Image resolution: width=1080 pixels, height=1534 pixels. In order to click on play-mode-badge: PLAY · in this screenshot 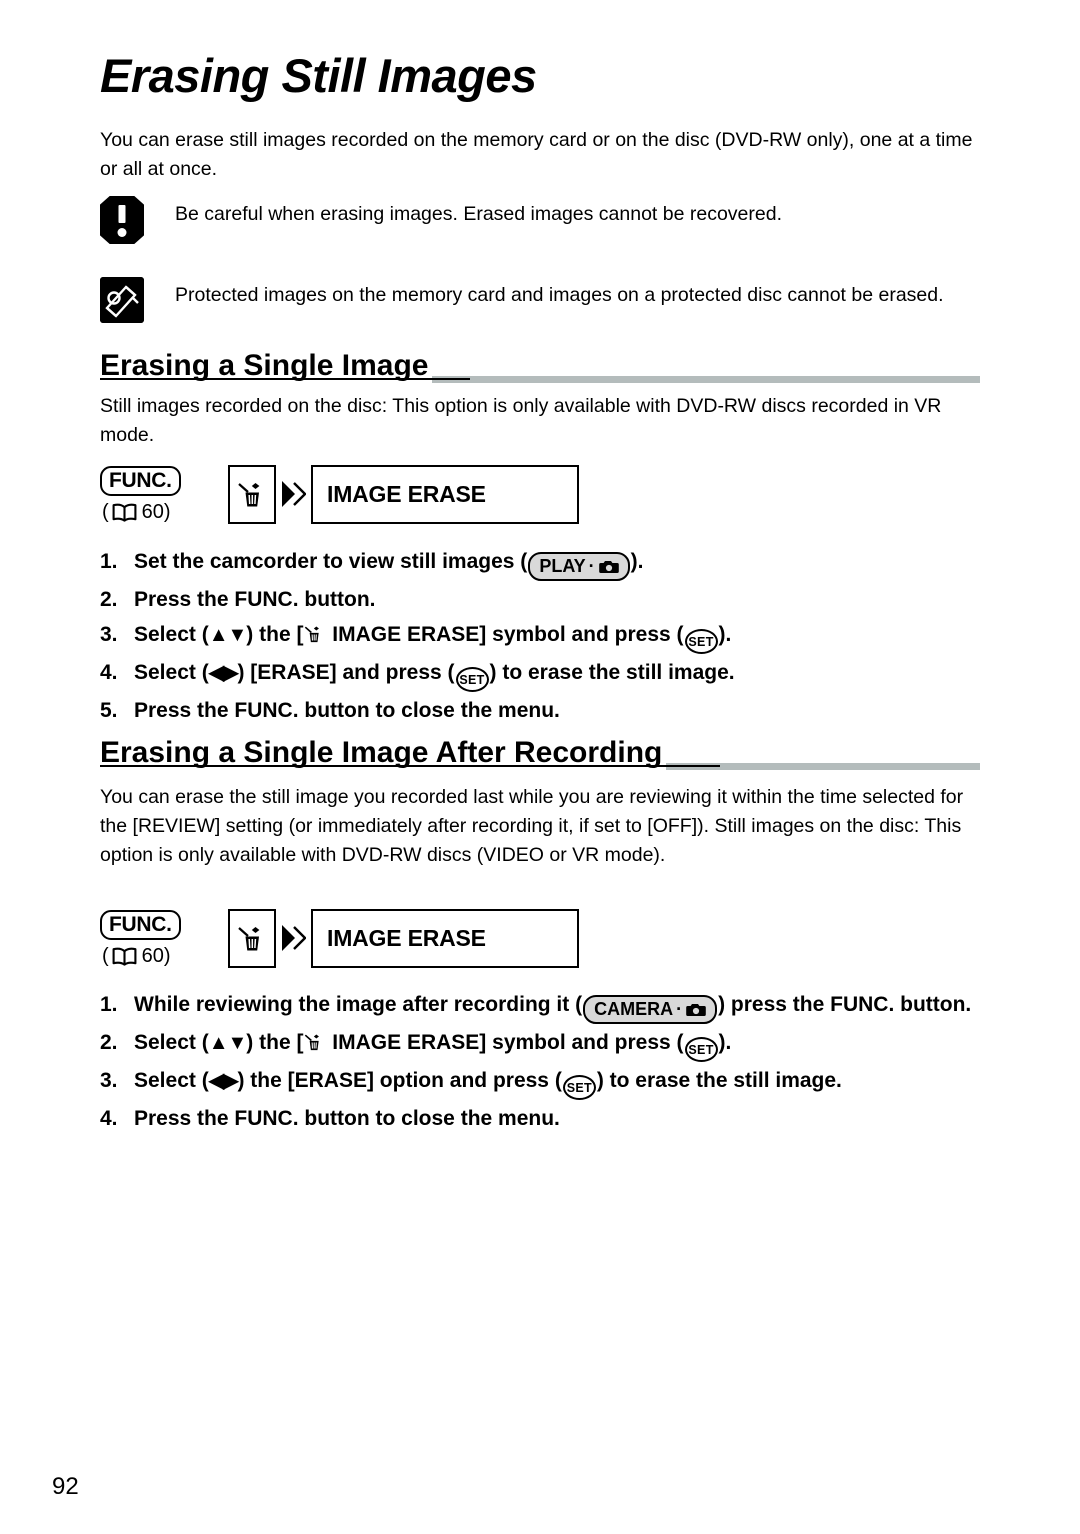, I will do `click(579, 566)`.